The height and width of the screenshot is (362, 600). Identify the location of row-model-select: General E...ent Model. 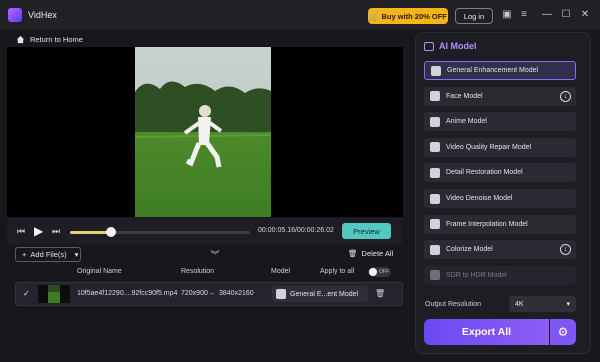
(320, 294).